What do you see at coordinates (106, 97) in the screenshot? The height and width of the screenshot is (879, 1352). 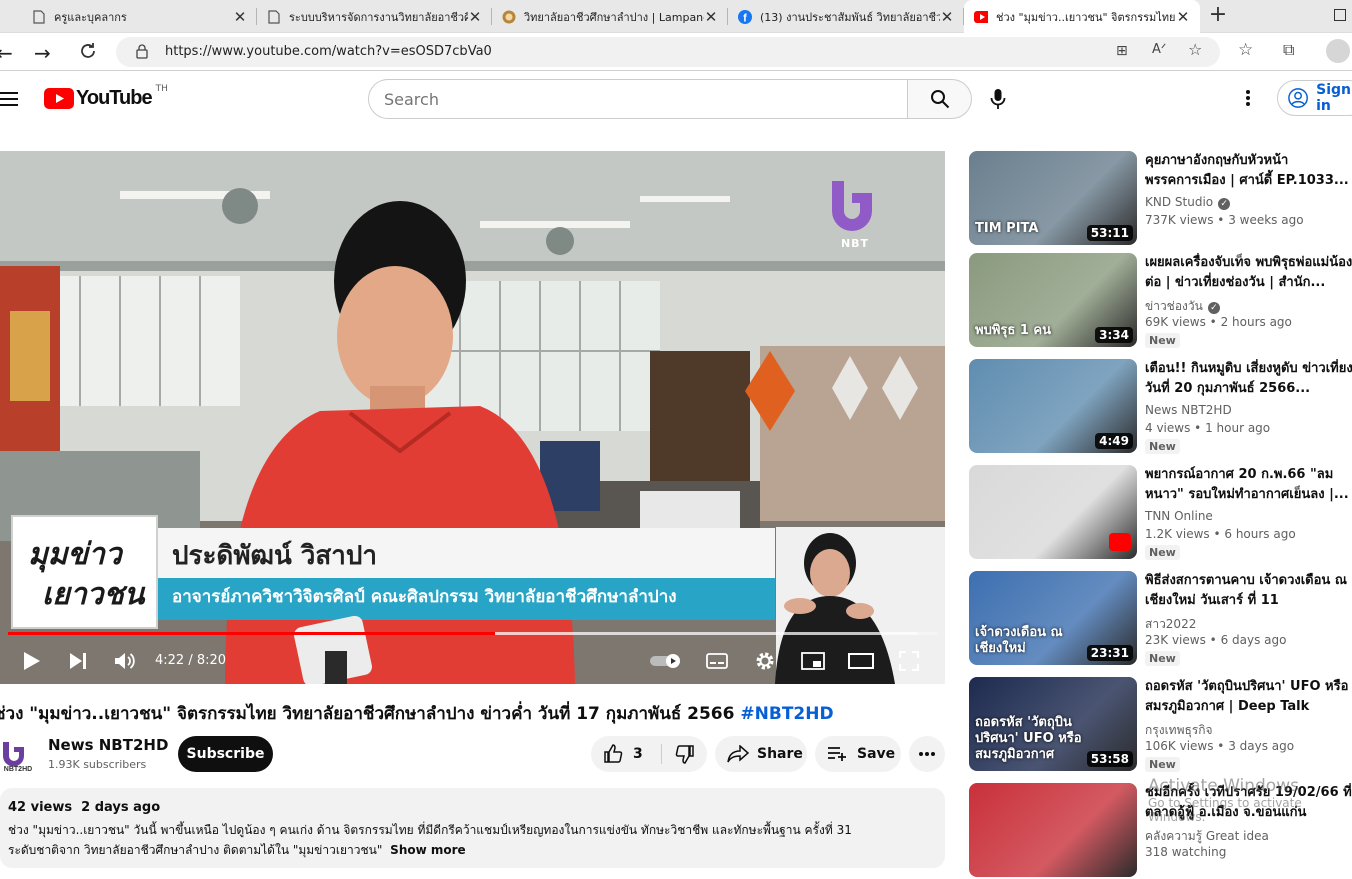 I see `youtube-logo: YouTube TH` at bounding box center [106, 97].